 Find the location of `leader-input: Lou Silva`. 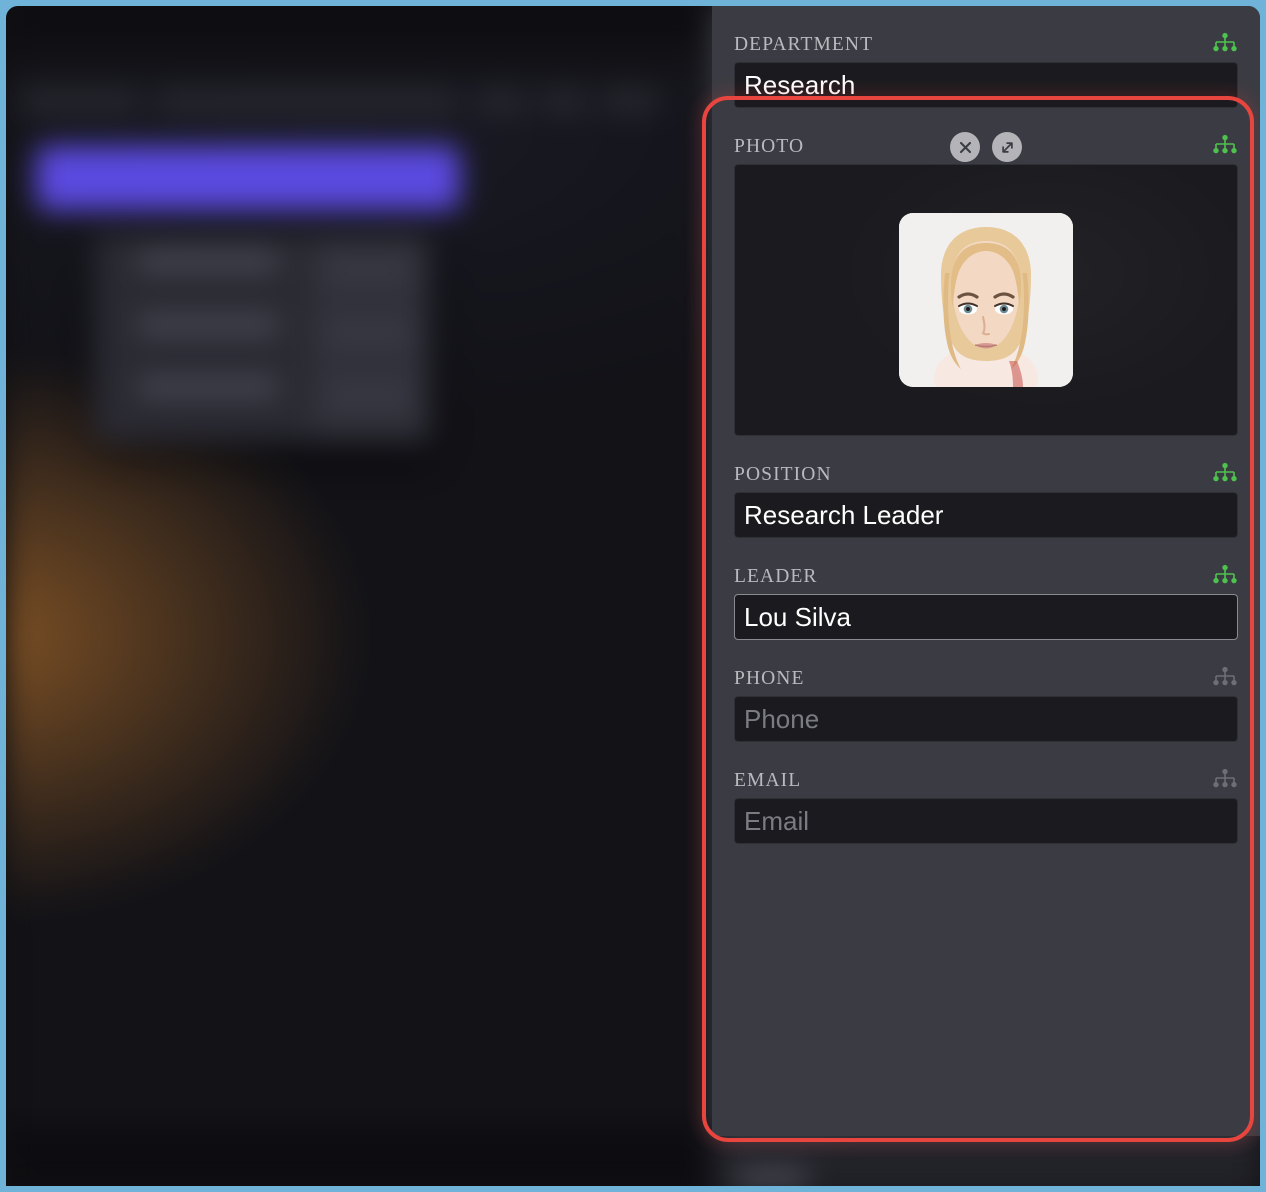

leader-input: Lou Silva is located at coordinates (986, 617).